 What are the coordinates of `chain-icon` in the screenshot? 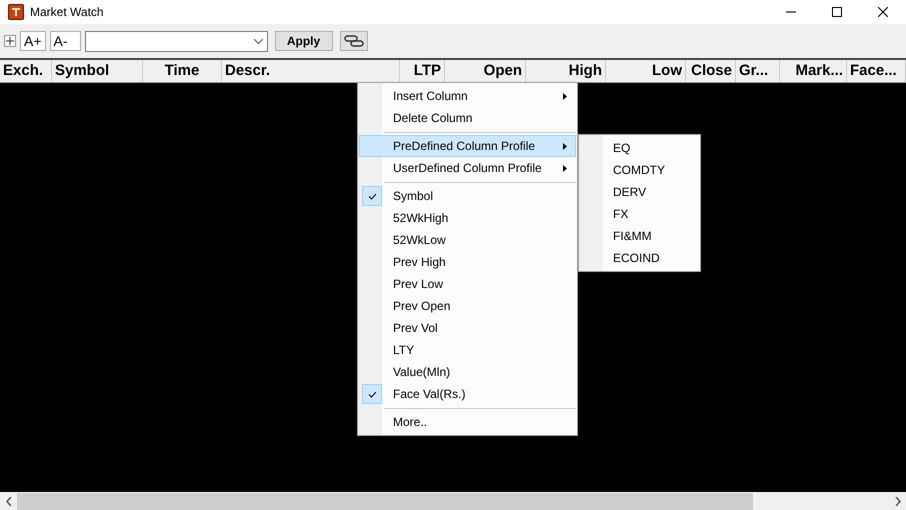 It's located at (354, 41).